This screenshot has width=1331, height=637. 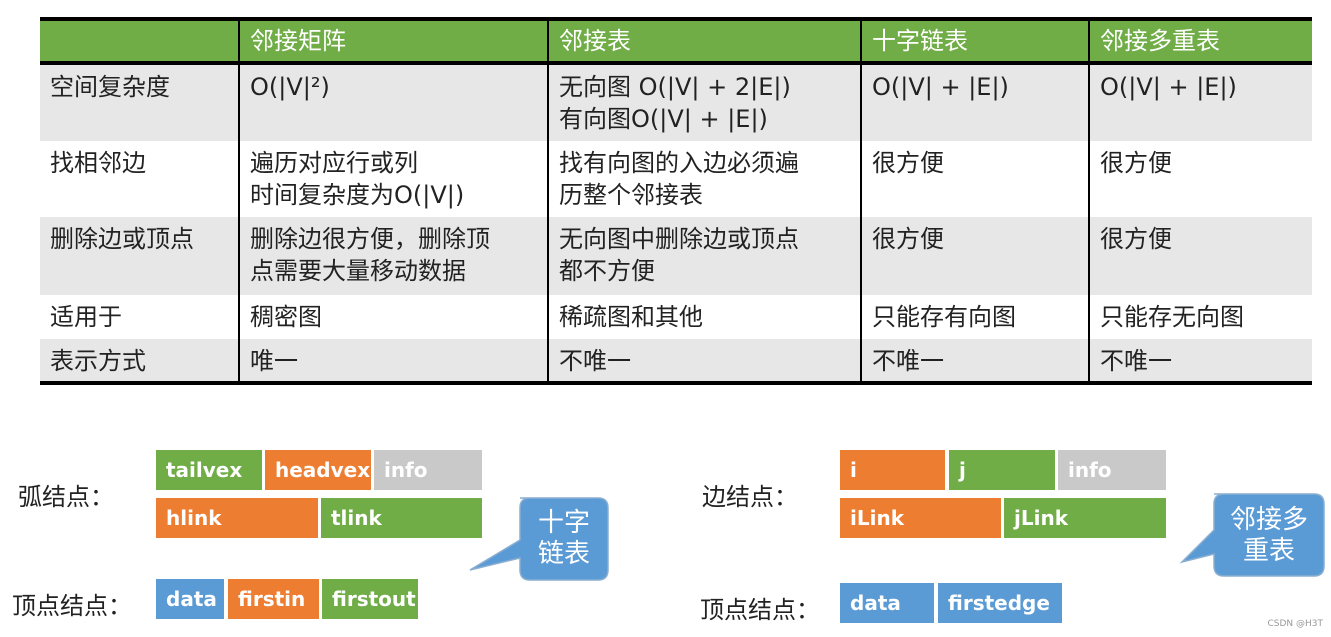 What do you see at coordinates (393, 256) in the screenshot?
I see `table-cell: 删除边很方便，删除顶 点需要大量移动数据` at bounding box center [393, 256].